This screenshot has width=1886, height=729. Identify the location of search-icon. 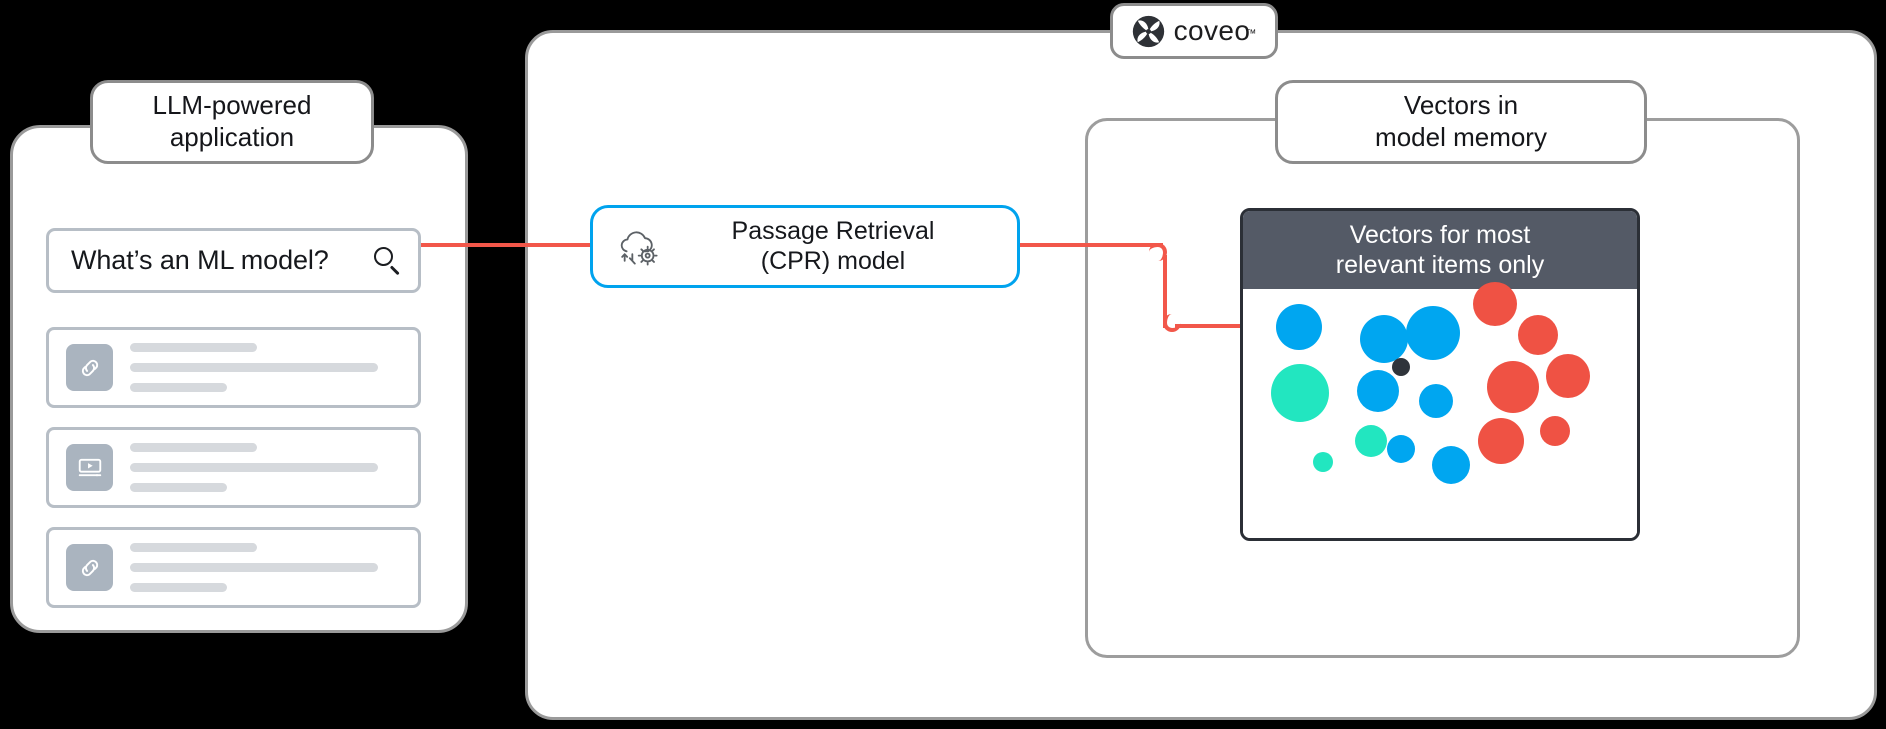
(387, 261).